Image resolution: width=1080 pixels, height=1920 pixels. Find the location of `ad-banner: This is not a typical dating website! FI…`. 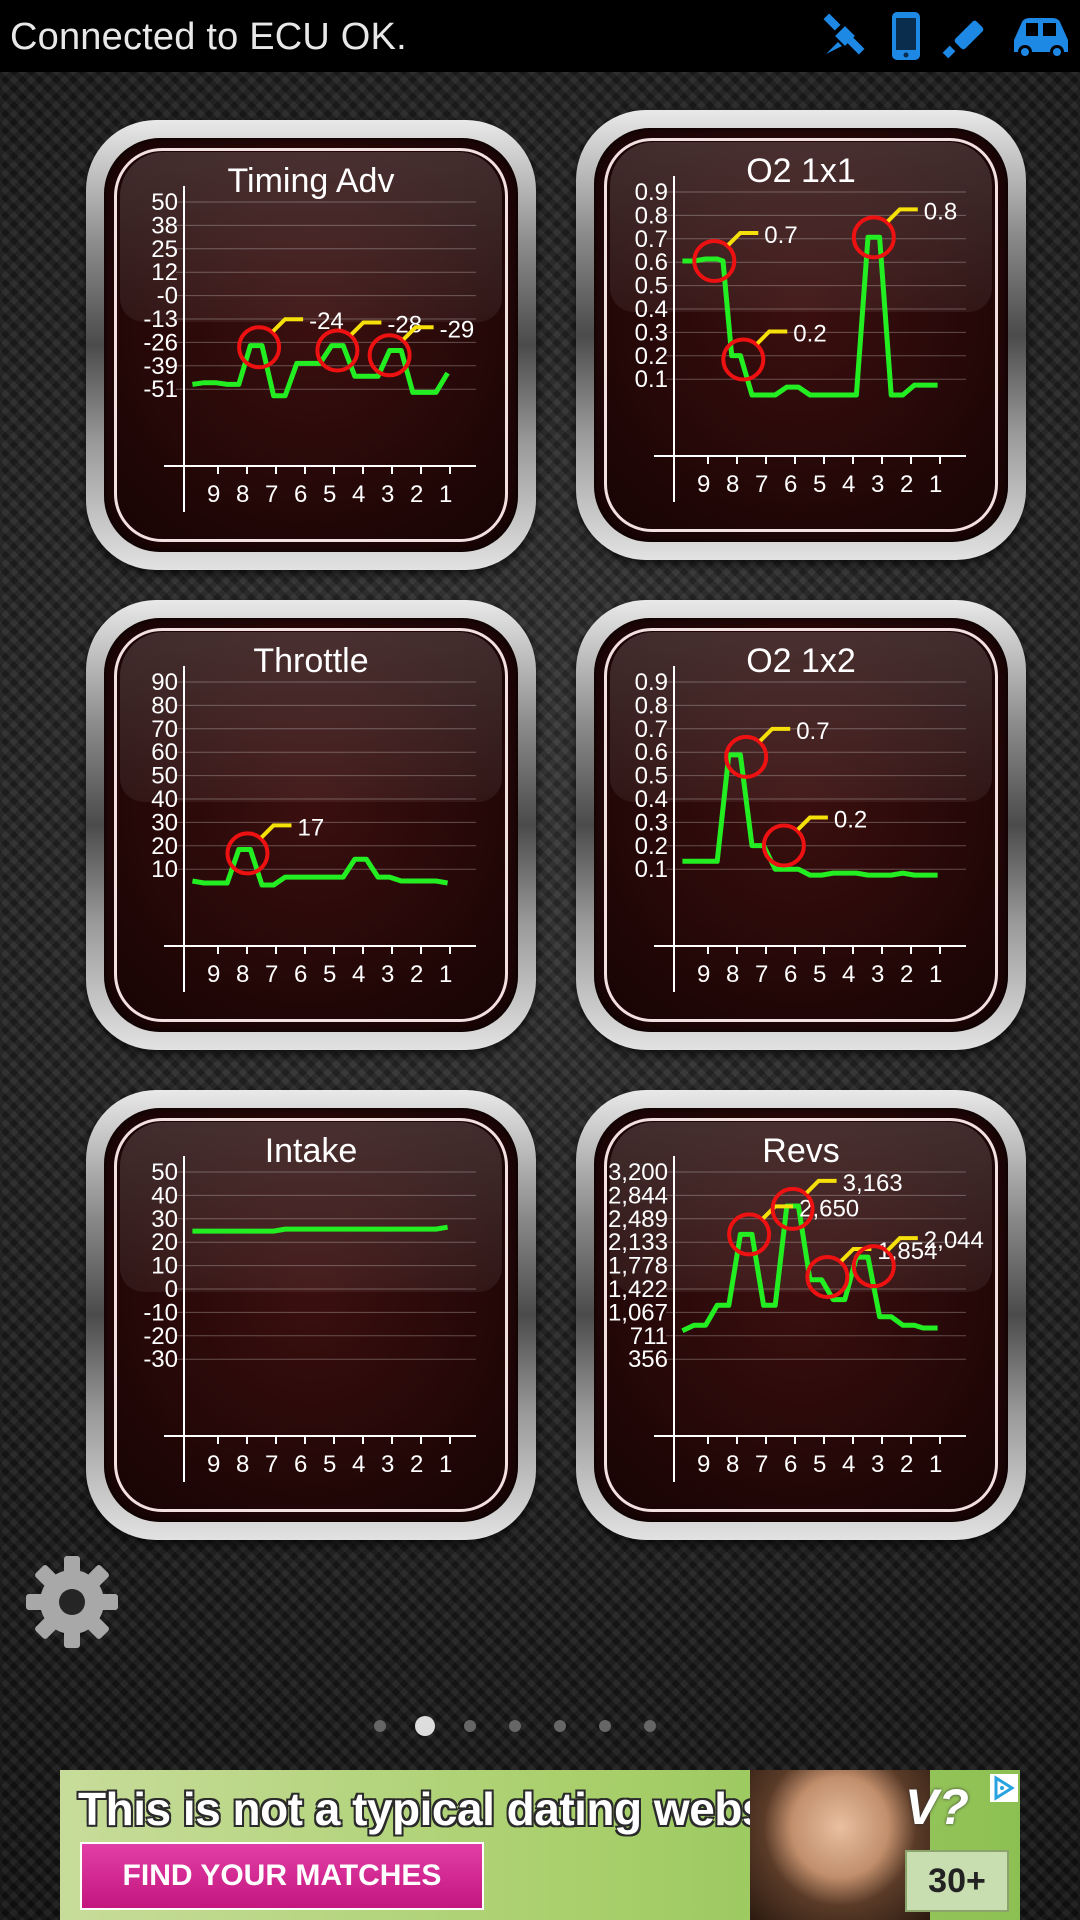

ad-banner: This is not a typical dating website! FI… is located at coordinates (540, 1845).